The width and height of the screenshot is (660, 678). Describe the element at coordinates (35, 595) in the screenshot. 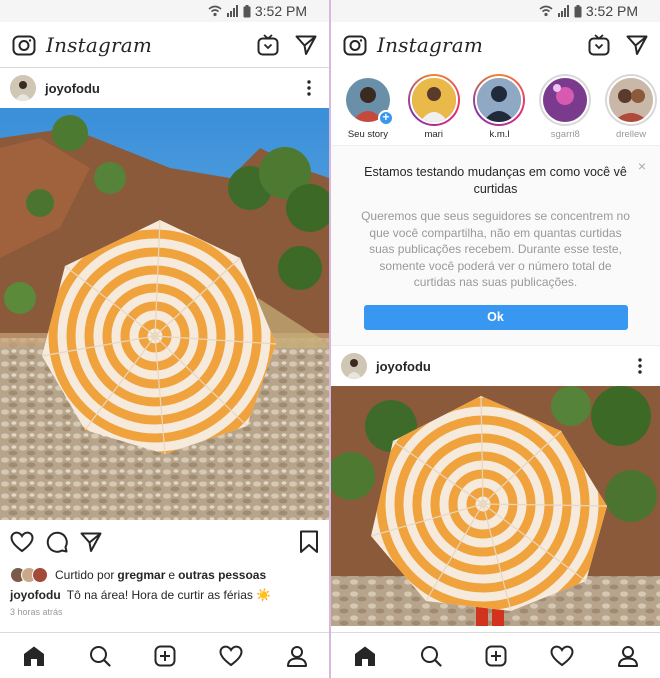

I see `caption-username: joyofodu` at that location.